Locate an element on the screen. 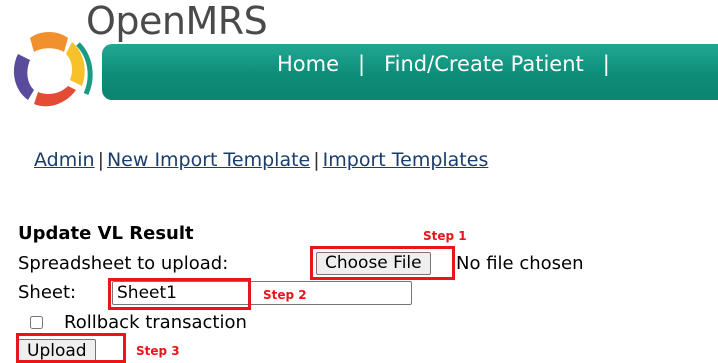 The height and width of the screenshot is (363, 718). admin-link: Admin is located at coordinates (64, 160).